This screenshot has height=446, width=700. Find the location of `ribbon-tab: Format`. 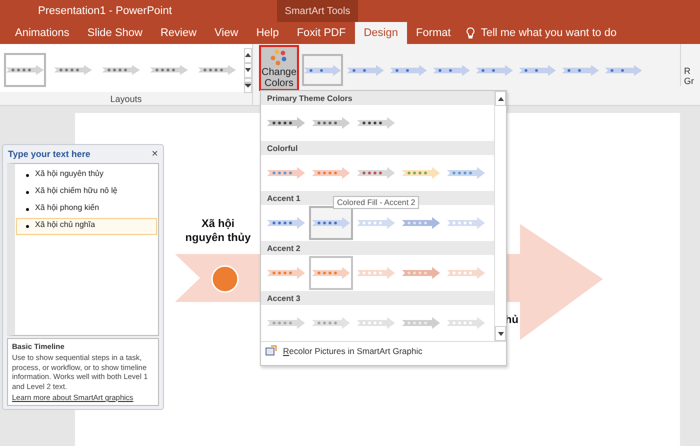

ribbon-tab: Format is located at coordinates (433, 33).